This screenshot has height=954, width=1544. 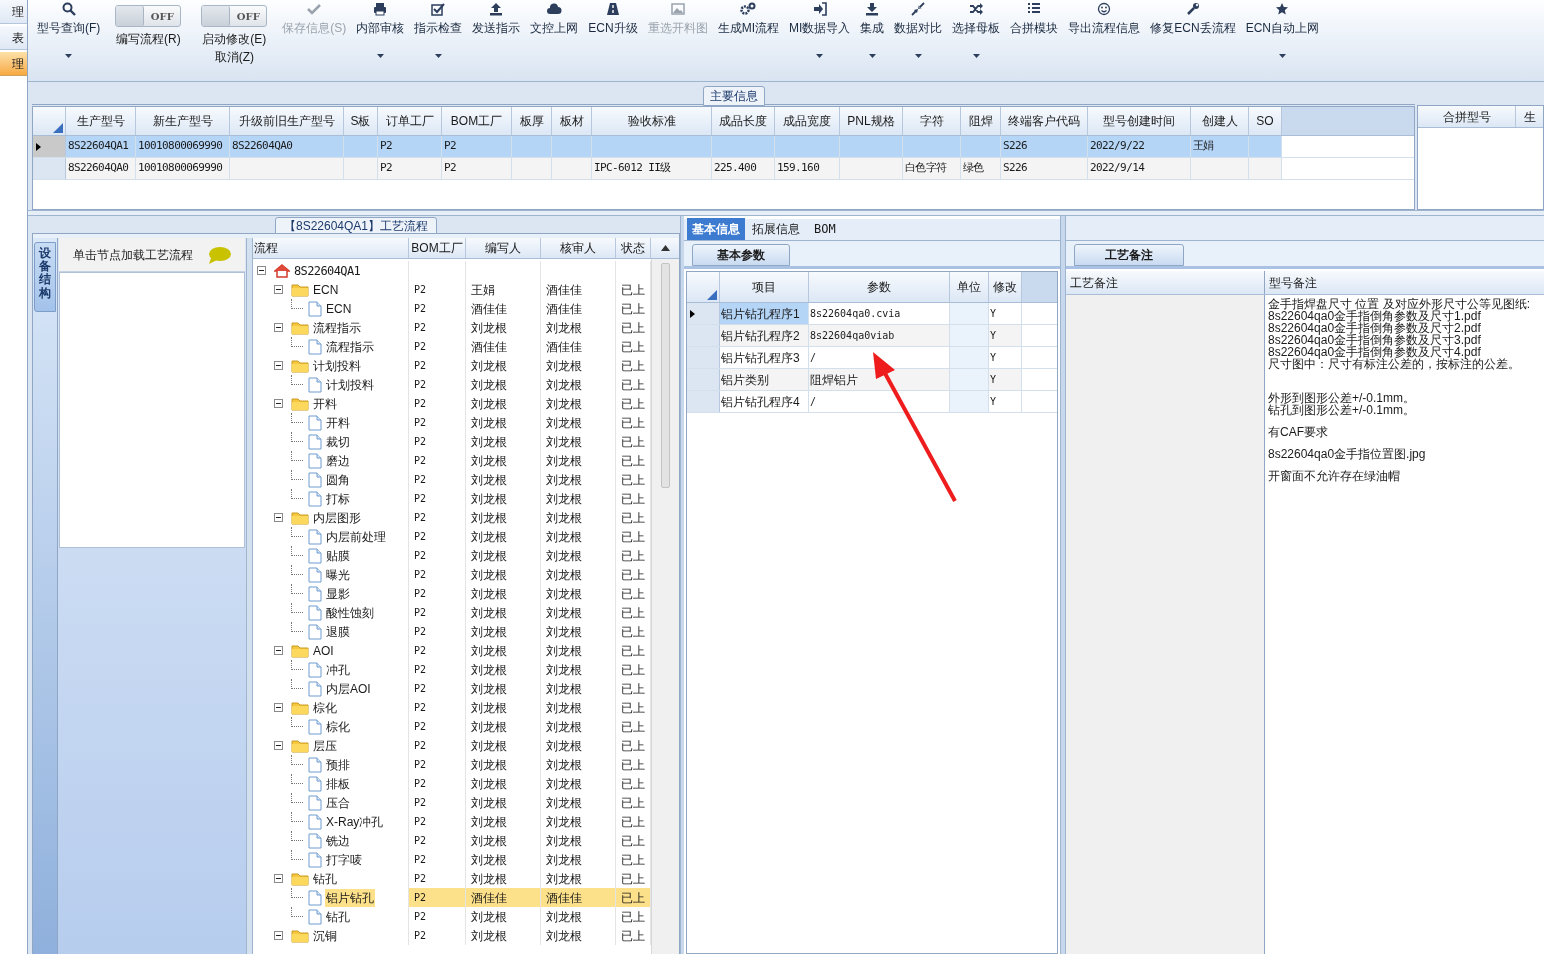 I want to click on tab: BOM, so click(x=825, y=229).